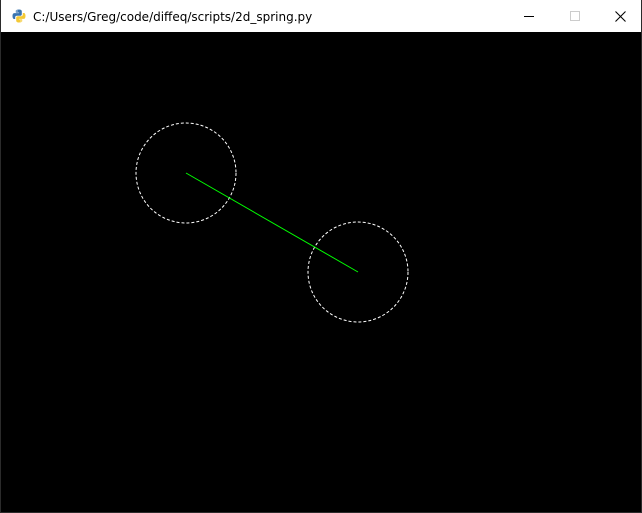 The width and height of the screenshot is (642, 513). I want to click on maximize-icon, so click(575, 16).